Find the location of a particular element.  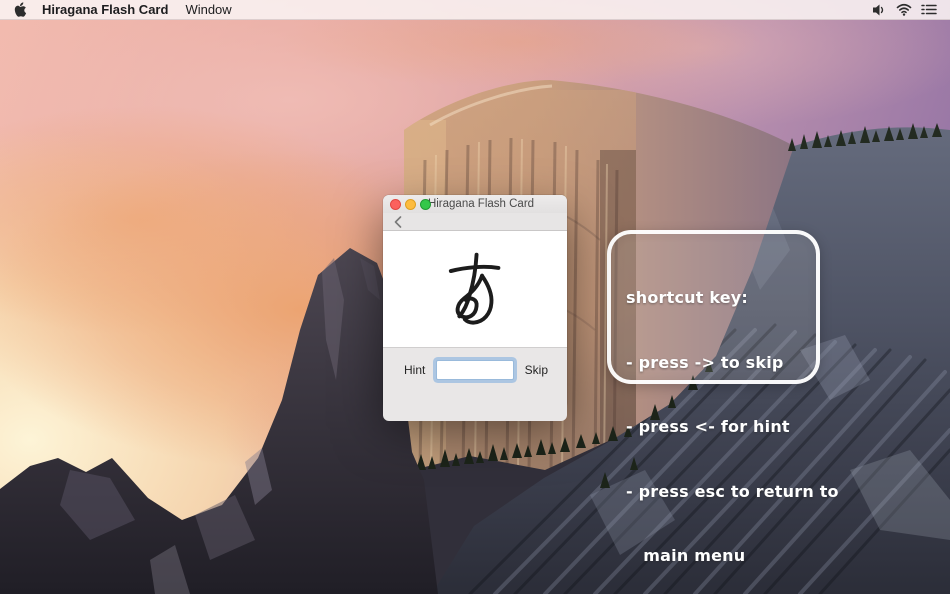

hiragana-character-glyph is located at coordinates (474, 288).